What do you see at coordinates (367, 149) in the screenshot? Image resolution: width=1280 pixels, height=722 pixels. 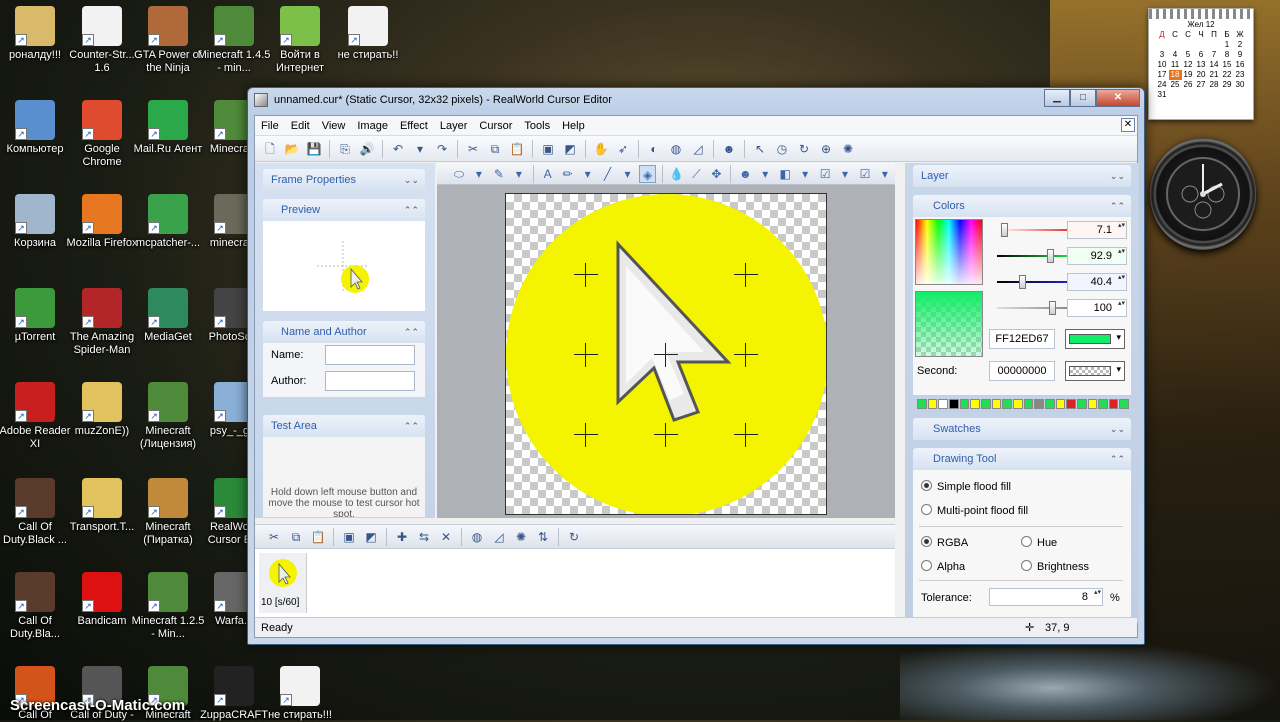 I see `sound-icon: 🔊` at bounding box center [367, 149].